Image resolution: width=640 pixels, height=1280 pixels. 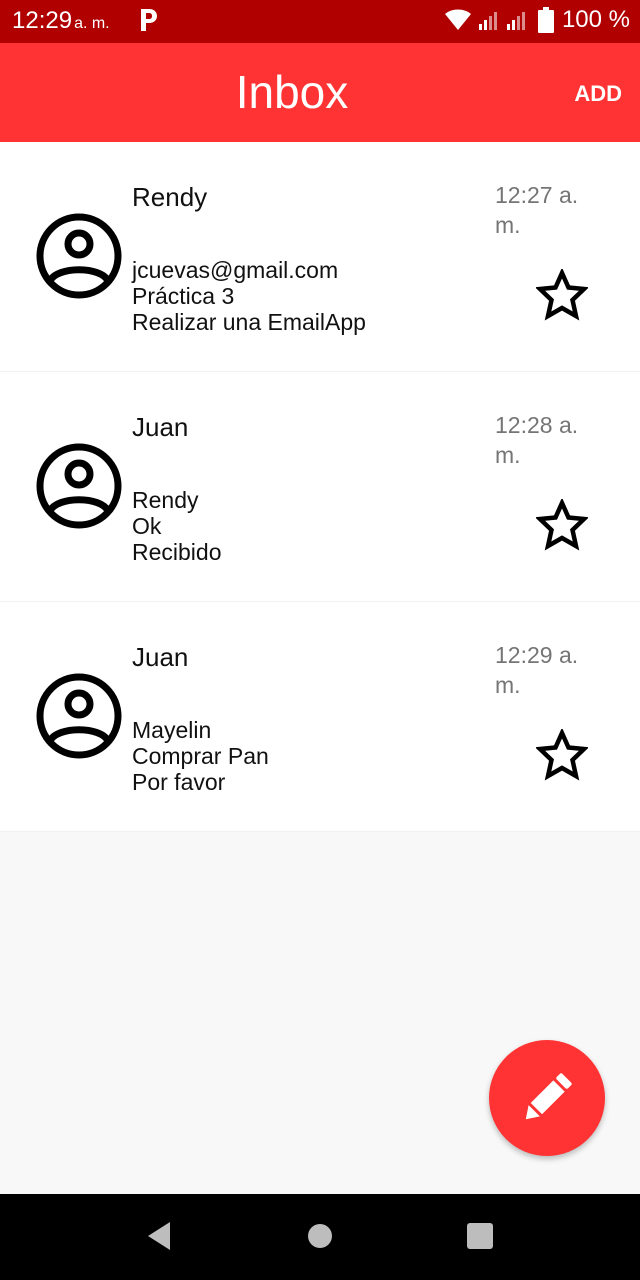 What do you see at coordinates (480, 1236) in the screenshot?
I see `recents-icon` at bounding box center [480, 1236].